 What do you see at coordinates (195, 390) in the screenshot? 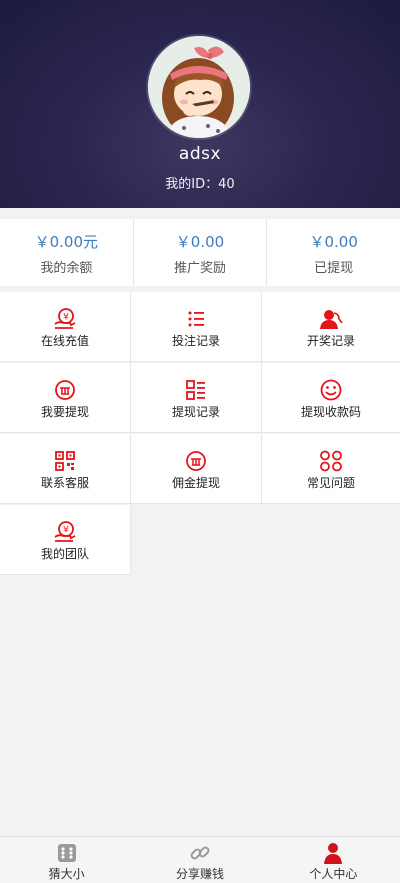
I see `list-grid-icon` at bounding box center [195, 390].